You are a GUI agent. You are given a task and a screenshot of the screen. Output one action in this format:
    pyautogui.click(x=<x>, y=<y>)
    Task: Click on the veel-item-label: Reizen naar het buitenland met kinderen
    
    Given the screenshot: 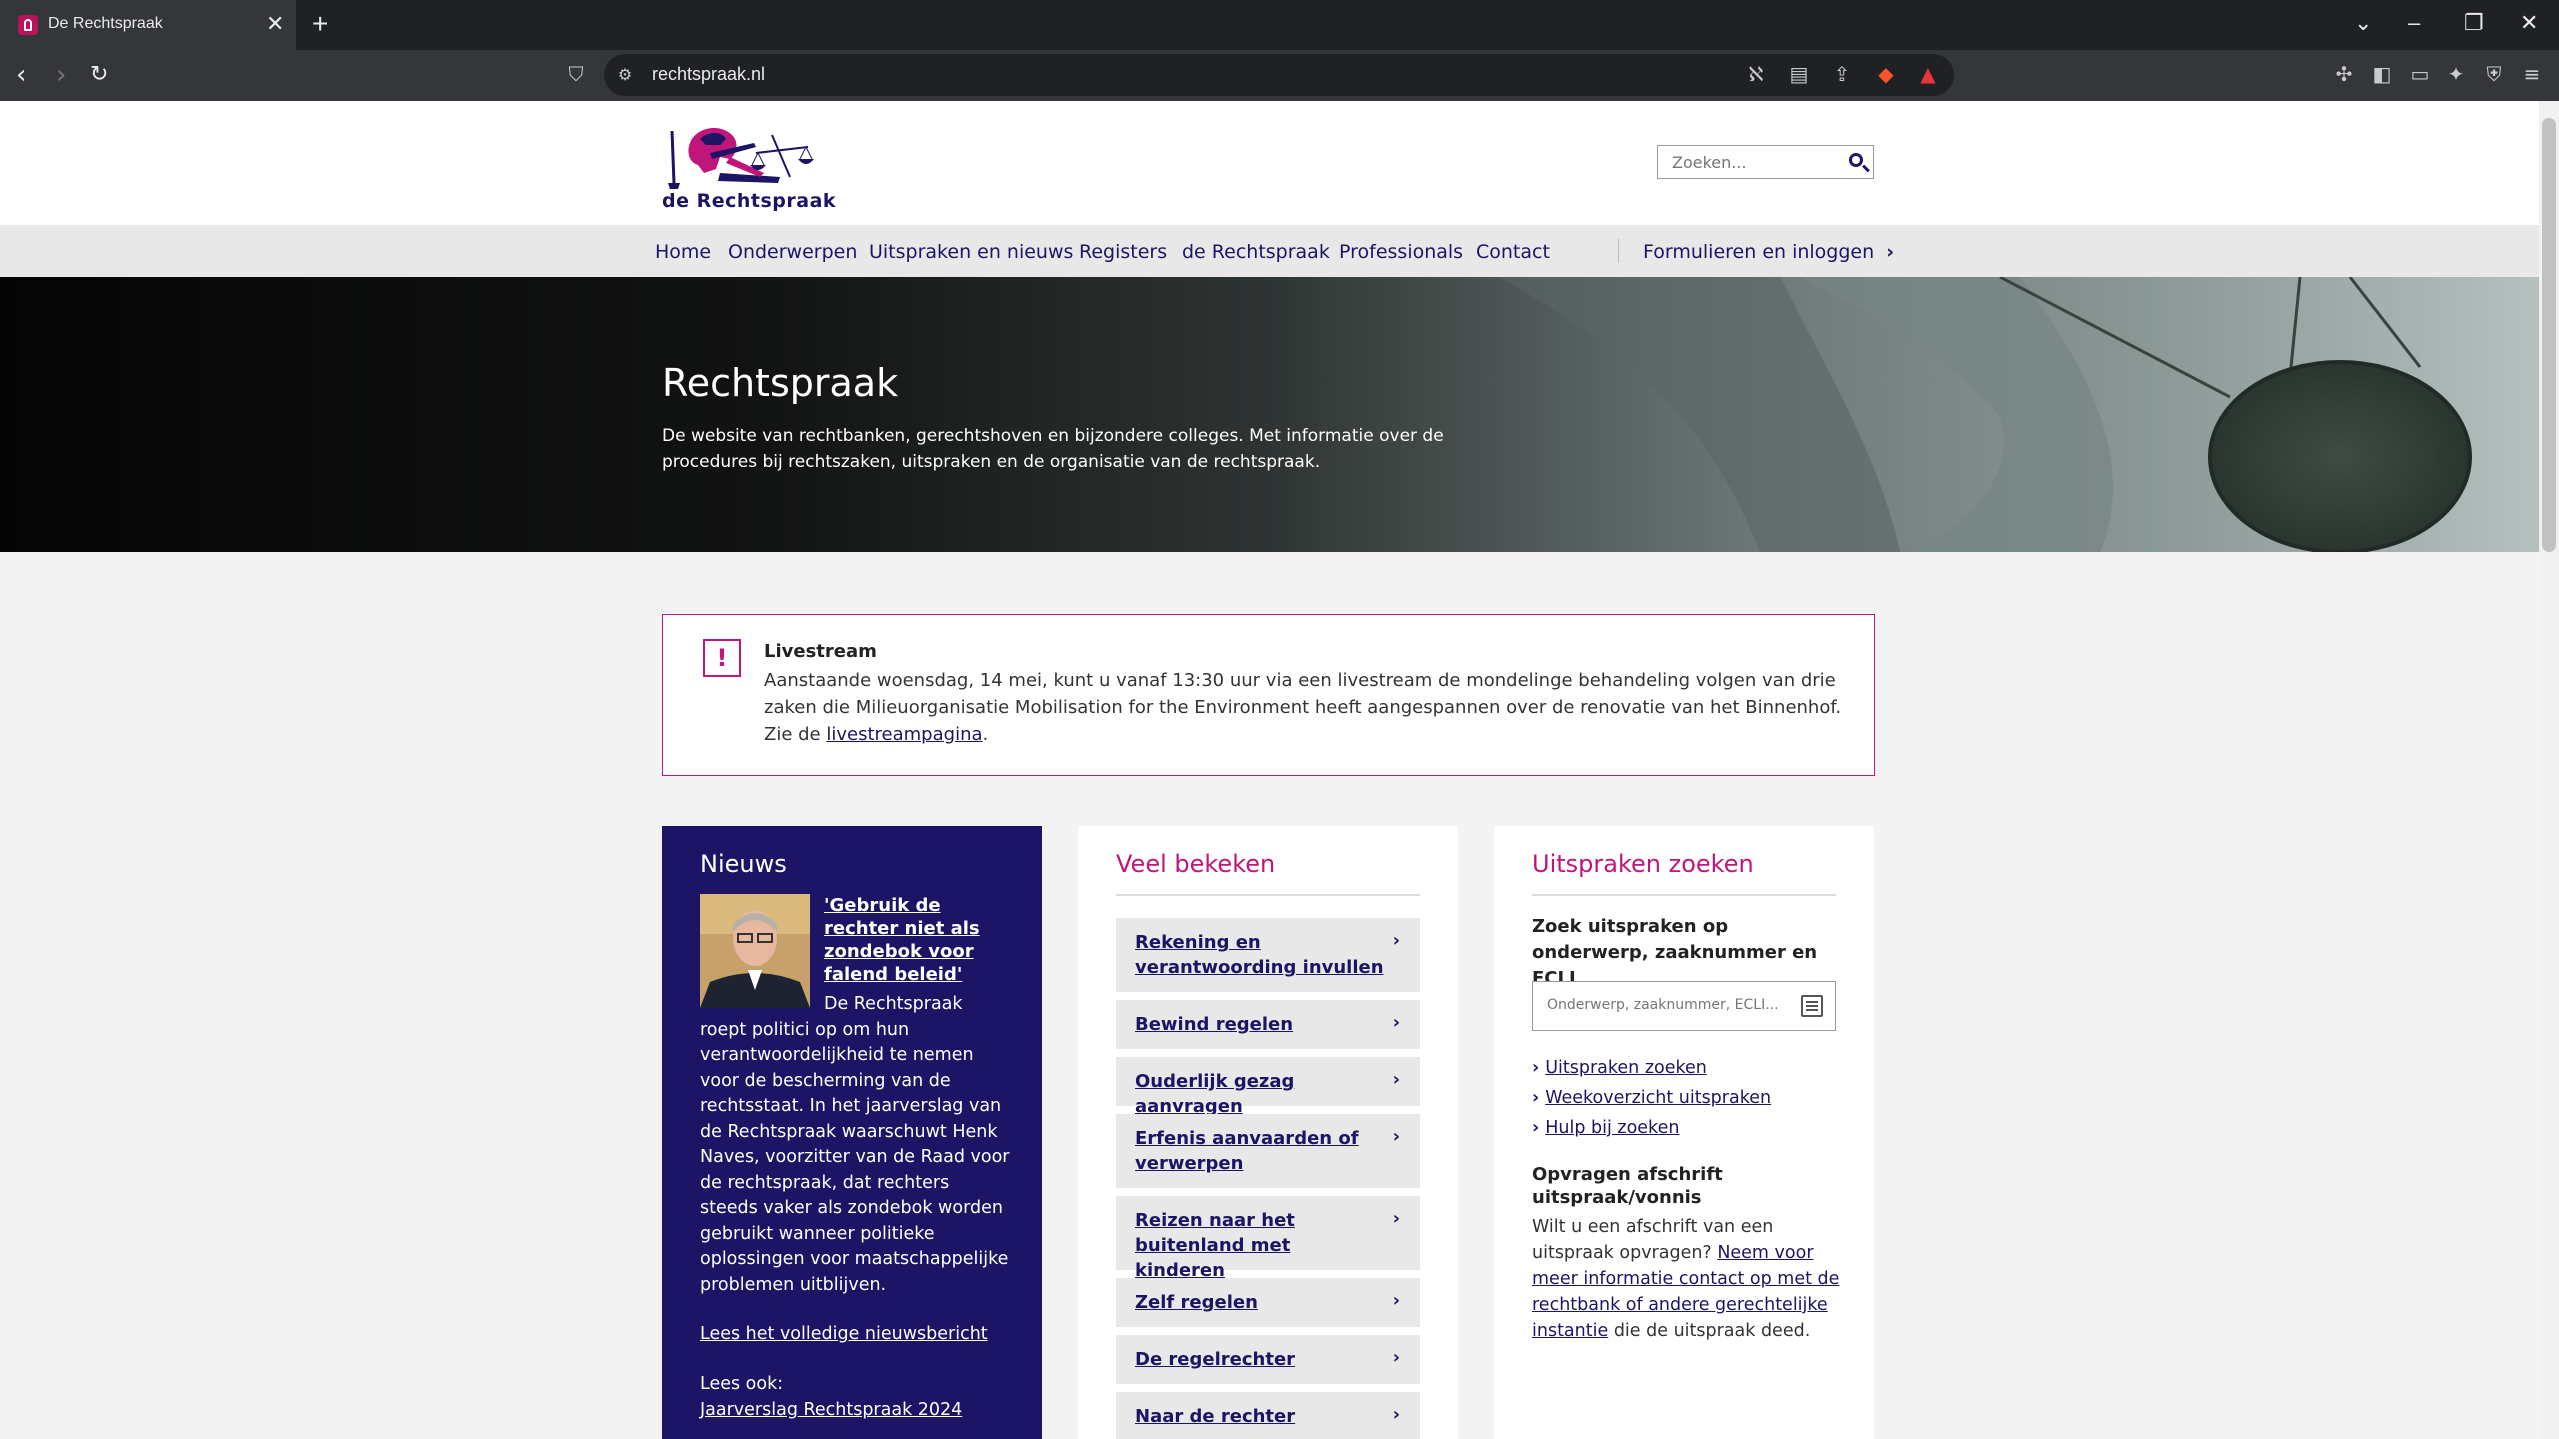 What is the action you would take?
    pyautogui.click(x=1215, y=1245)
    